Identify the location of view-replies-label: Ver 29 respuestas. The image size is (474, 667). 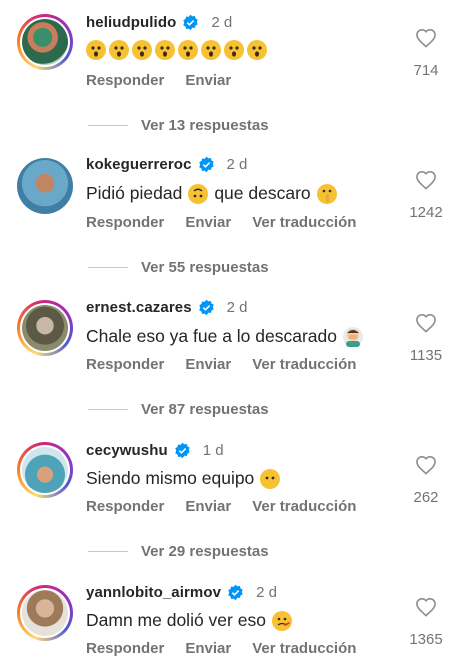
(205, 551).